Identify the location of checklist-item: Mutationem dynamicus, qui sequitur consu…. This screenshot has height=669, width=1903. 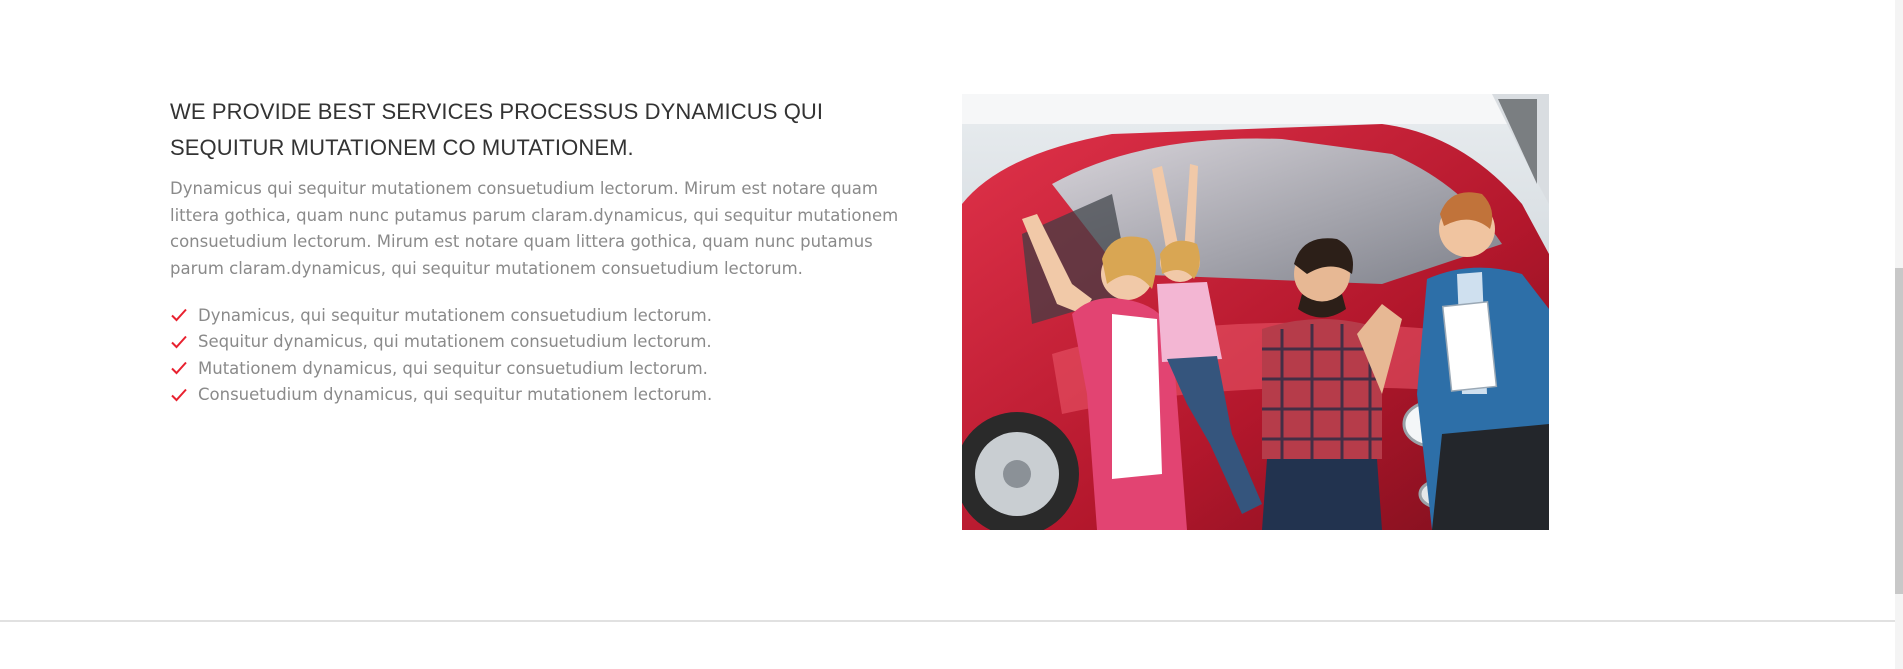
(550, 368).